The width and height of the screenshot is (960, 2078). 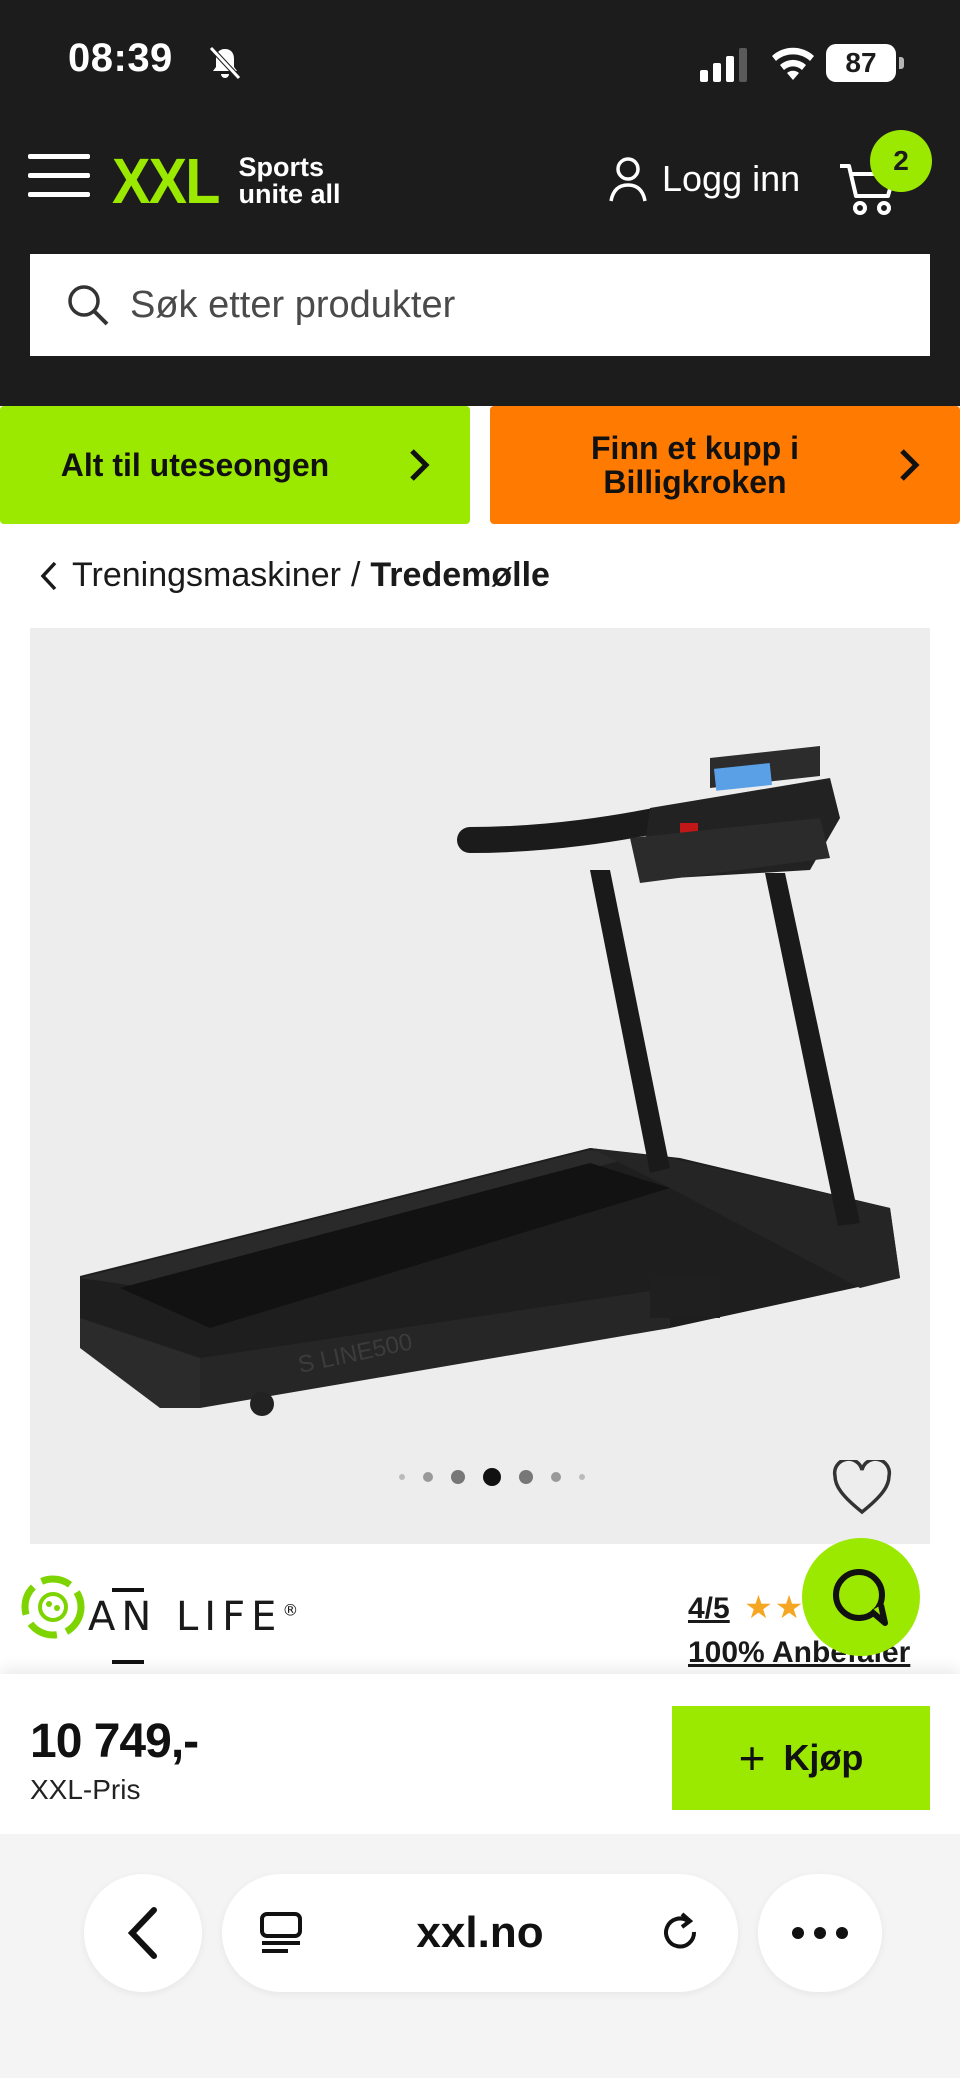 What do you see at coordinates (865, 63) in the screenshot?
I see `battery-indicator: 87` at bounding box center [865, 63].